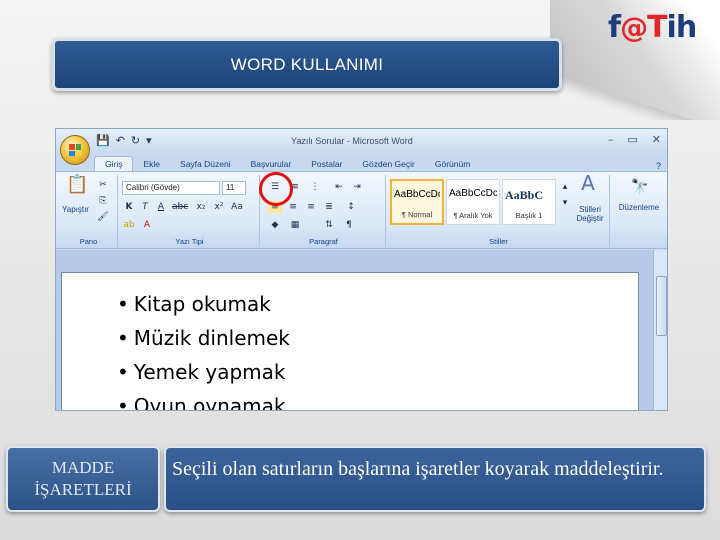 The width and height of the screenshot is (720, 540). I want to click on tab-gorunum: Görünüm, so click(452, 164).